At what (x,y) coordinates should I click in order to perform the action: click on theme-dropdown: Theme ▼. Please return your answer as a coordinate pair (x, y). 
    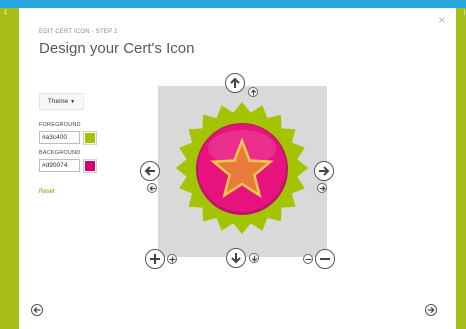
    Looking at the image, I should click on (61, 101).